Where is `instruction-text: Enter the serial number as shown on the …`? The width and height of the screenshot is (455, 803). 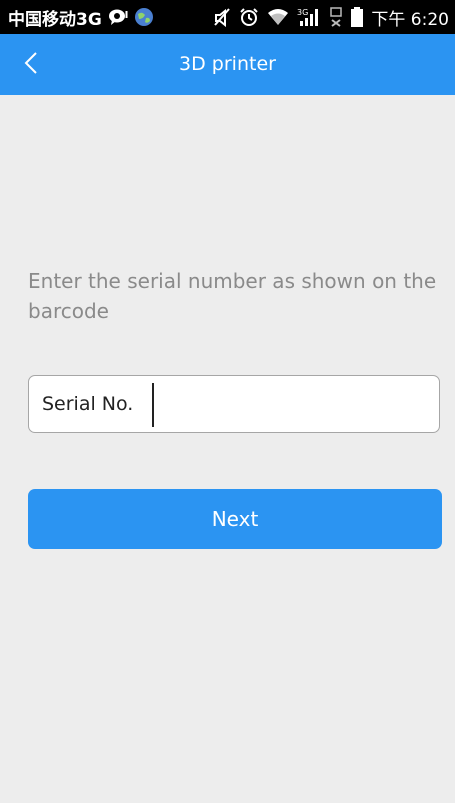
instruction-text: Enter the serial number as shown on the … is located at coordinates (232, 296).